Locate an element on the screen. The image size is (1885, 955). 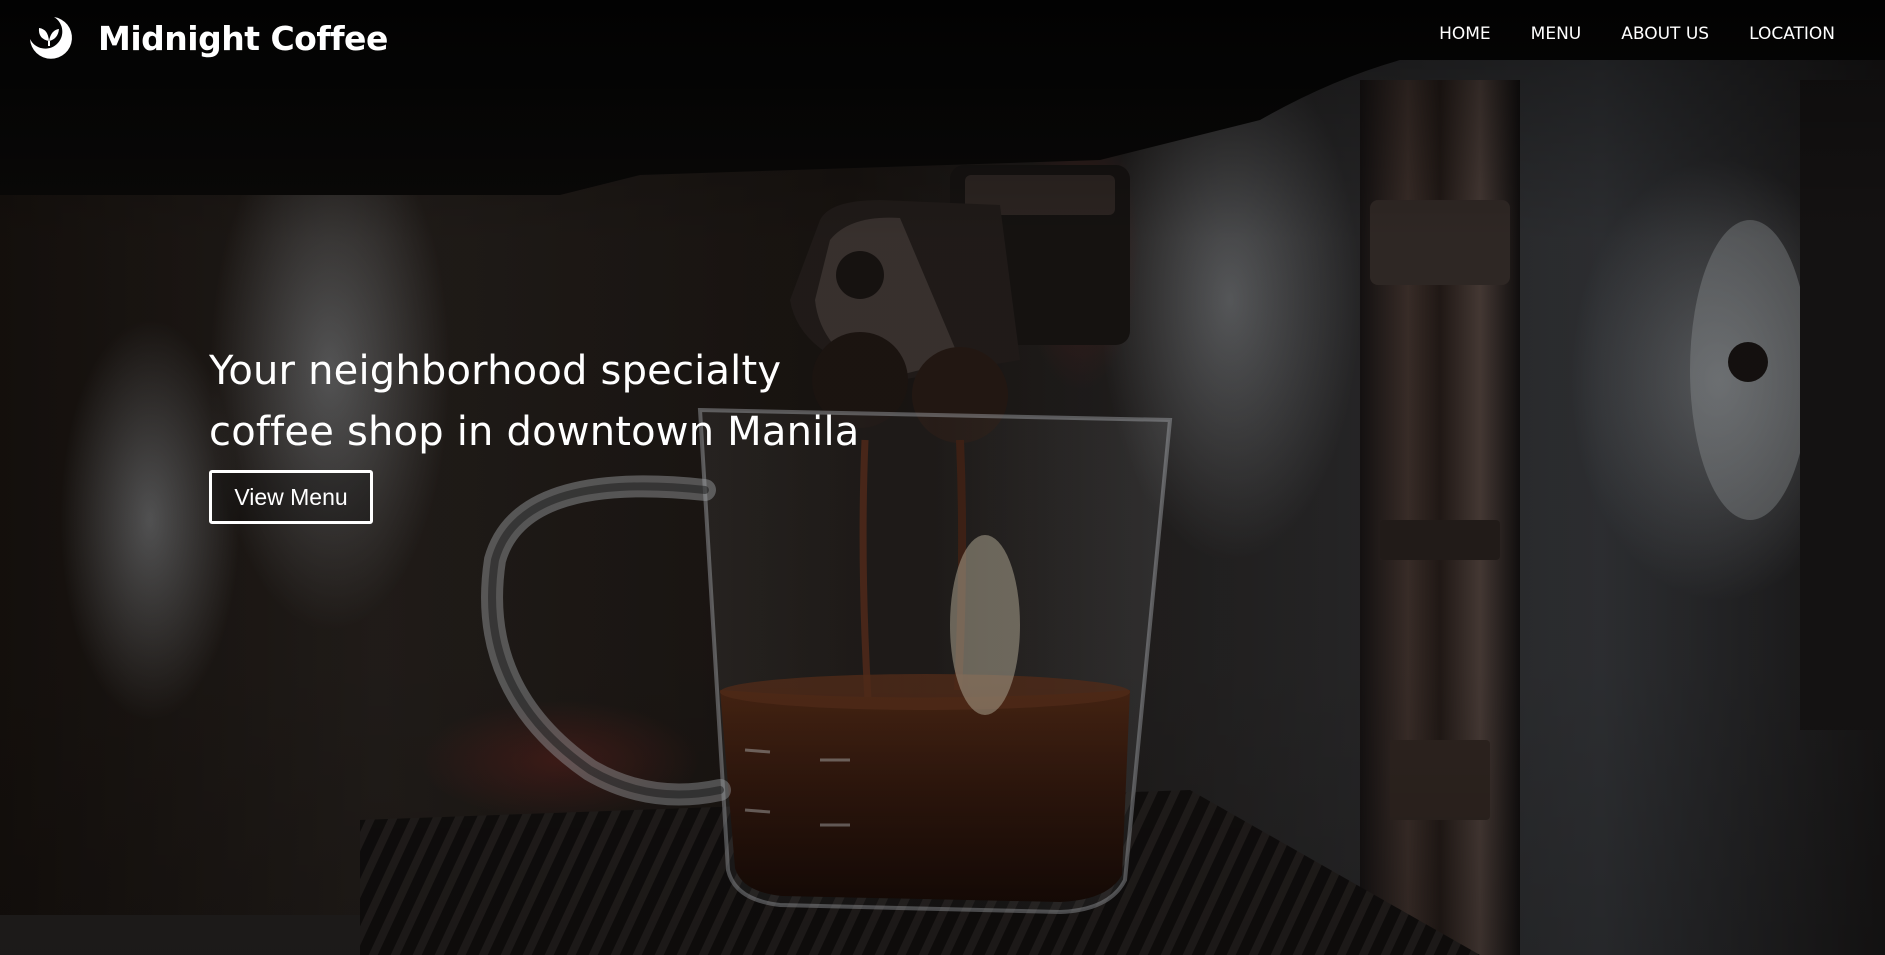
nav-about-us-link: ABOUT US is located at coordinates (1665, 34).